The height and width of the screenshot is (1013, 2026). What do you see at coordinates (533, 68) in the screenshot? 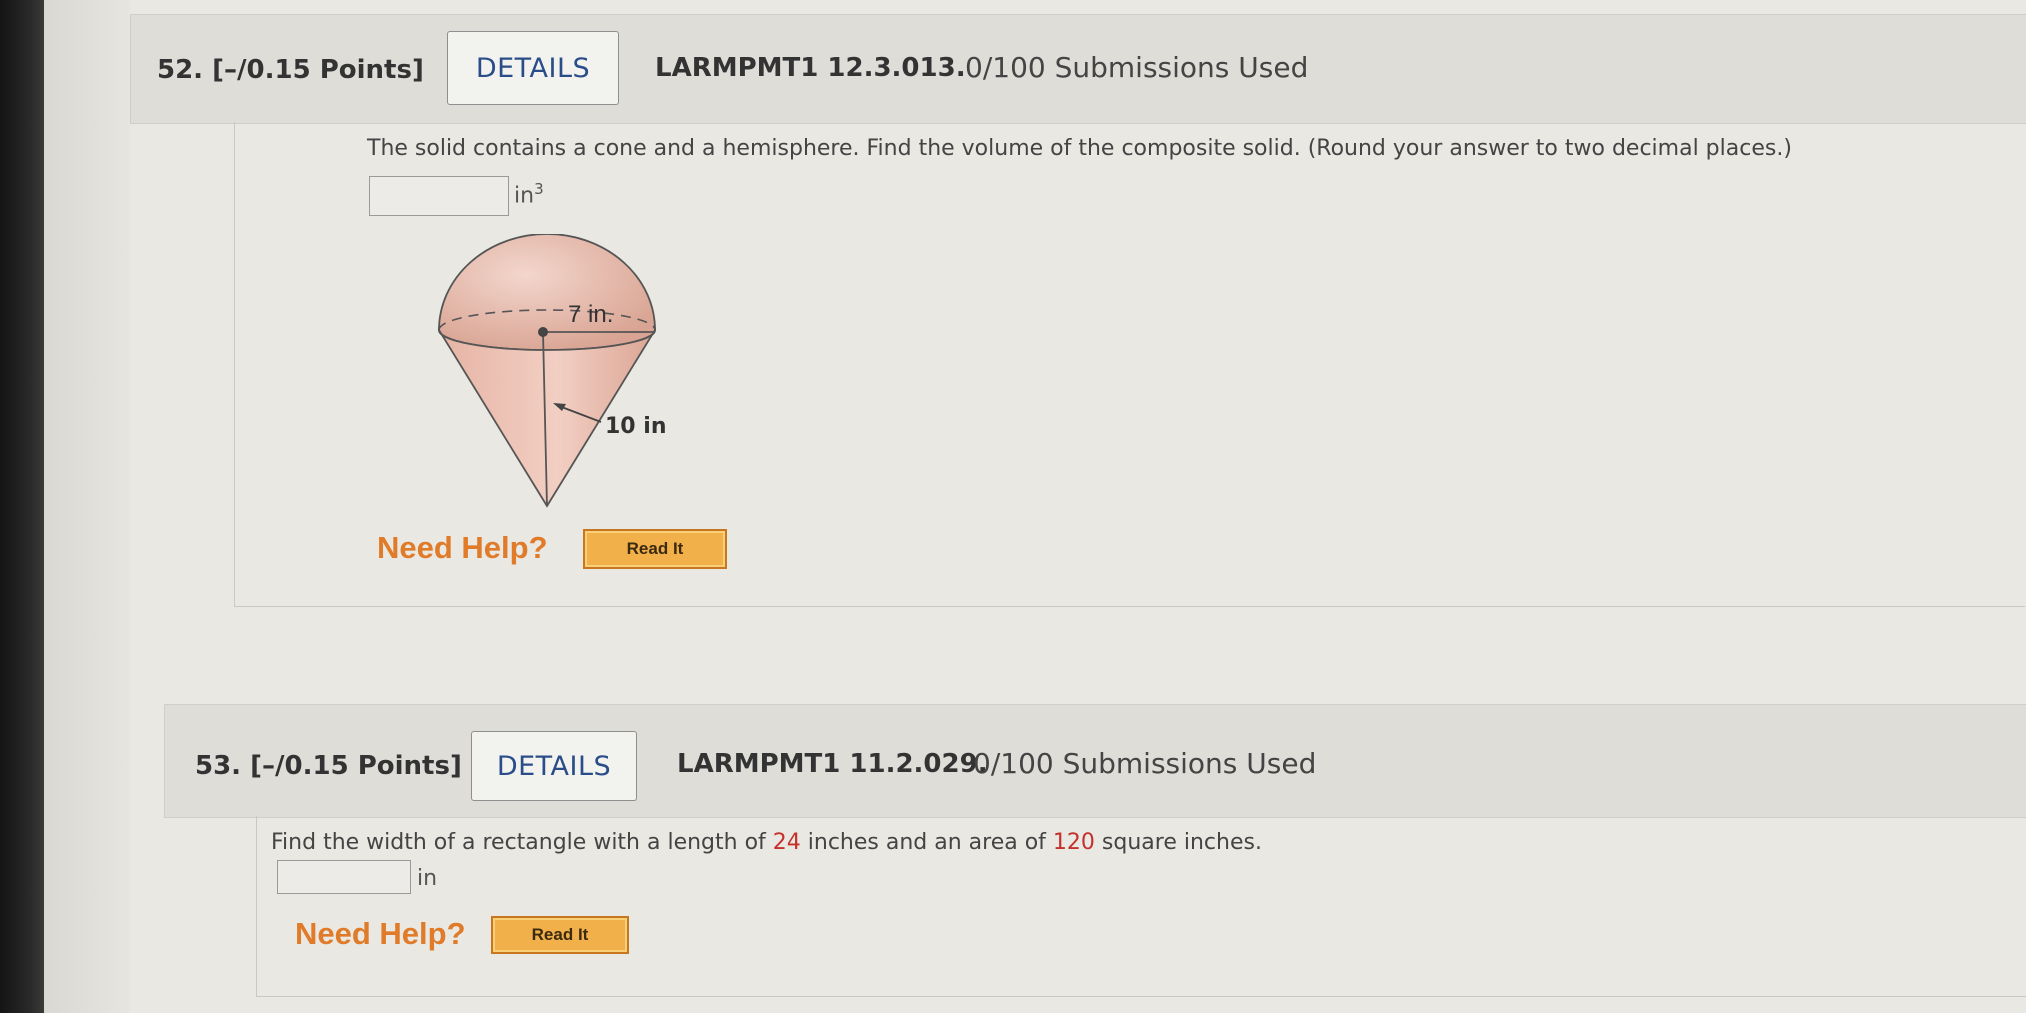
I see `q52-details-button: DETAILS` at bounding box center [533, 68].